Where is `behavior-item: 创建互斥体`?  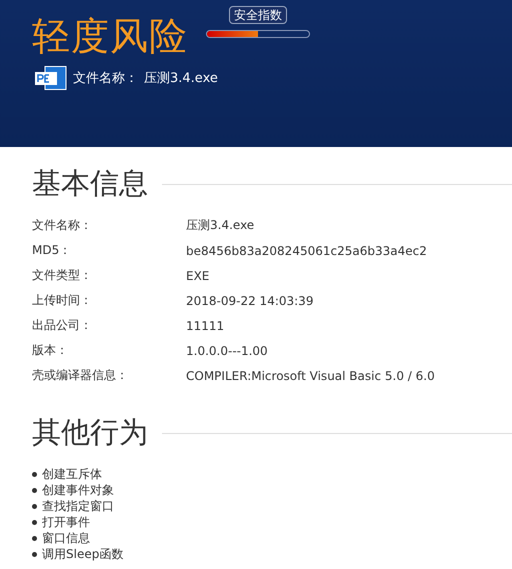
behavior-item: 创建互斥体 is located at coordinates (72, 474).